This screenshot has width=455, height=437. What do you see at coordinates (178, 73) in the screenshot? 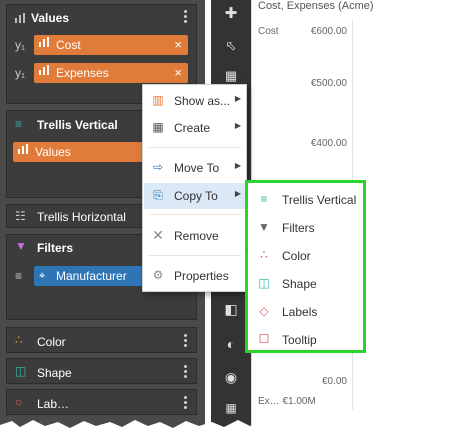
I see `remove-expenses-icon: ×` at bounding box center [178, 73].